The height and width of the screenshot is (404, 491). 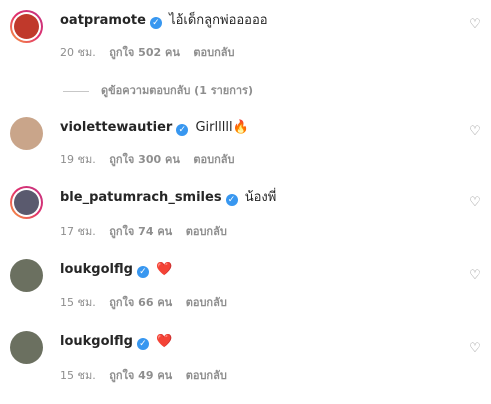 What do you see at coordinates (116, 127) in the screenshot?
I see `comment-username: violettewautier` at bounding box center [116, 127].